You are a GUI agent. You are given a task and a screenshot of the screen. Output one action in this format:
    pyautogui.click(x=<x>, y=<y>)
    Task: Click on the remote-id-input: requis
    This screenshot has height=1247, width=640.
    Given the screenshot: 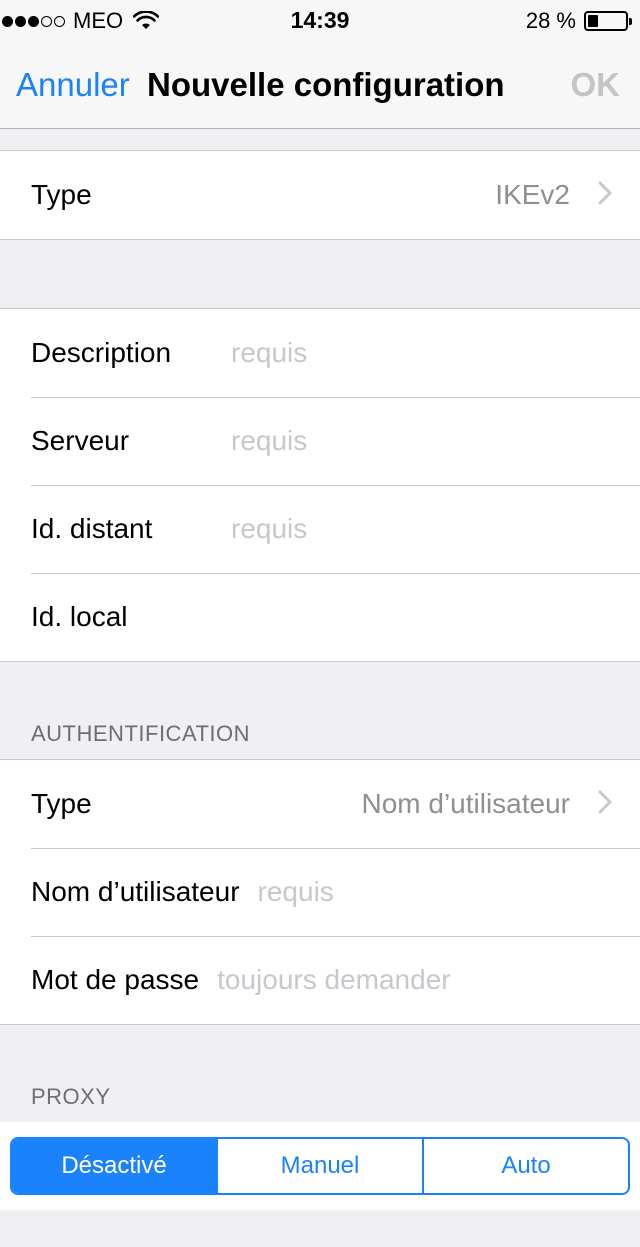 What is the action you would take?
    pyautogui.click(x=269, y=529)
    